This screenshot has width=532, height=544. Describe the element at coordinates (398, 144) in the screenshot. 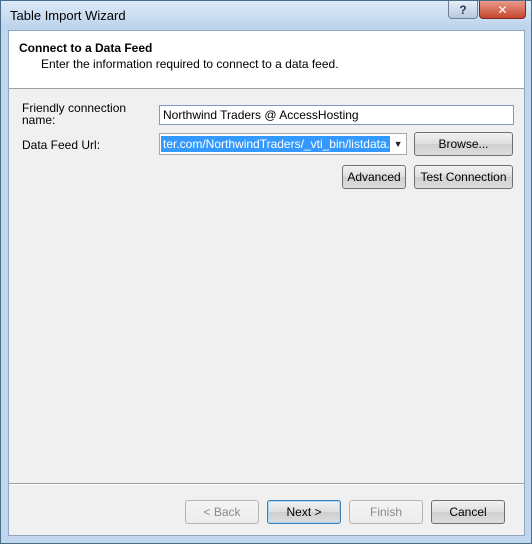

I see `dropdown-arrow-icon: ▼` at that location.